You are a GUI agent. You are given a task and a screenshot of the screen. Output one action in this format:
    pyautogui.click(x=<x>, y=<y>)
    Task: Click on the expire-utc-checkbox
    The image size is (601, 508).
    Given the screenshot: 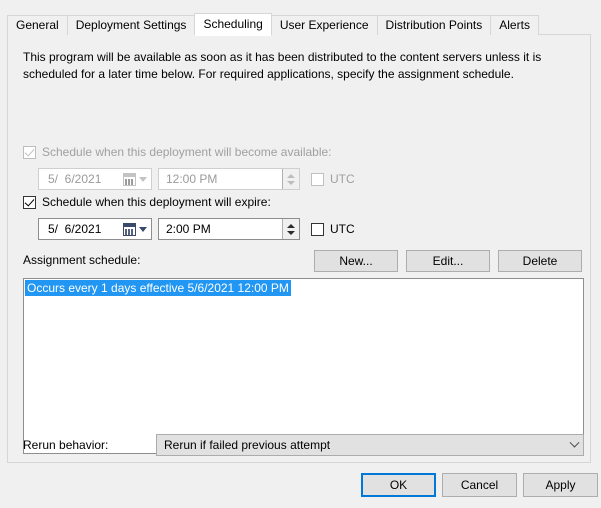 What is the action you would take?
    pyautogui.click(x=317, y=229)
    